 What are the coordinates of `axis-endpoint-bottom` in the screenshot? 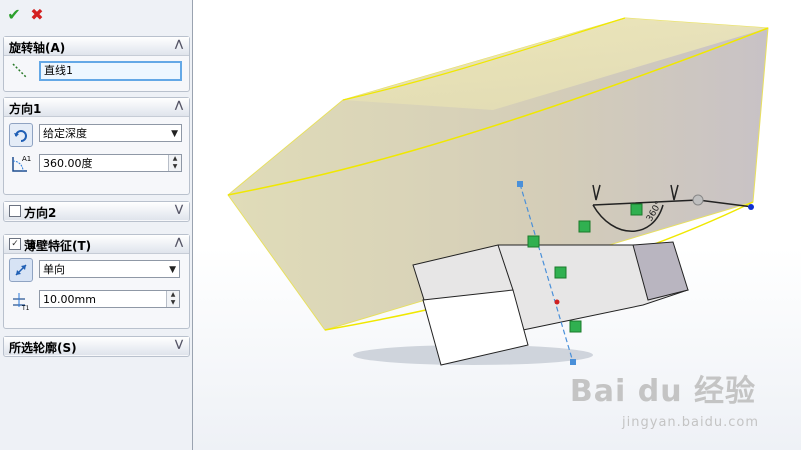 It's located at (573, 362).